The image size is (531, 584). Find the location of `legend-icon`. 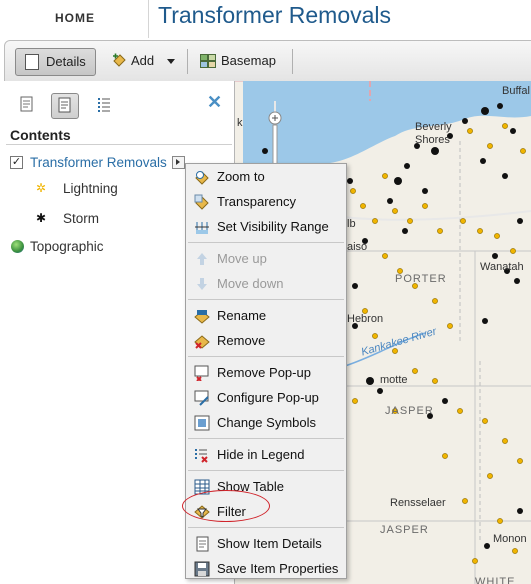

legend-icon is located at coordinates (104, 105).